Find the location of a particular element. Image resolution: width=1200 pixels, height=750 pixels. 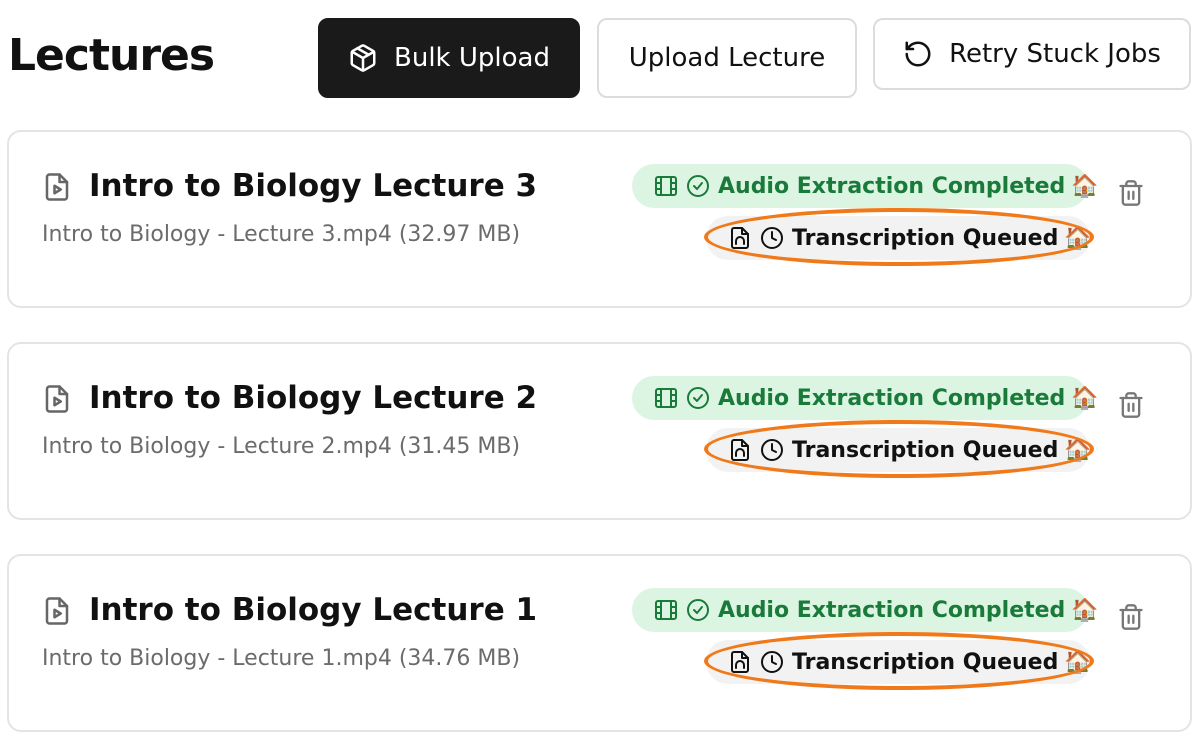

bulk-upload-label: Bulk Upload is located at coordinates (472, 58).